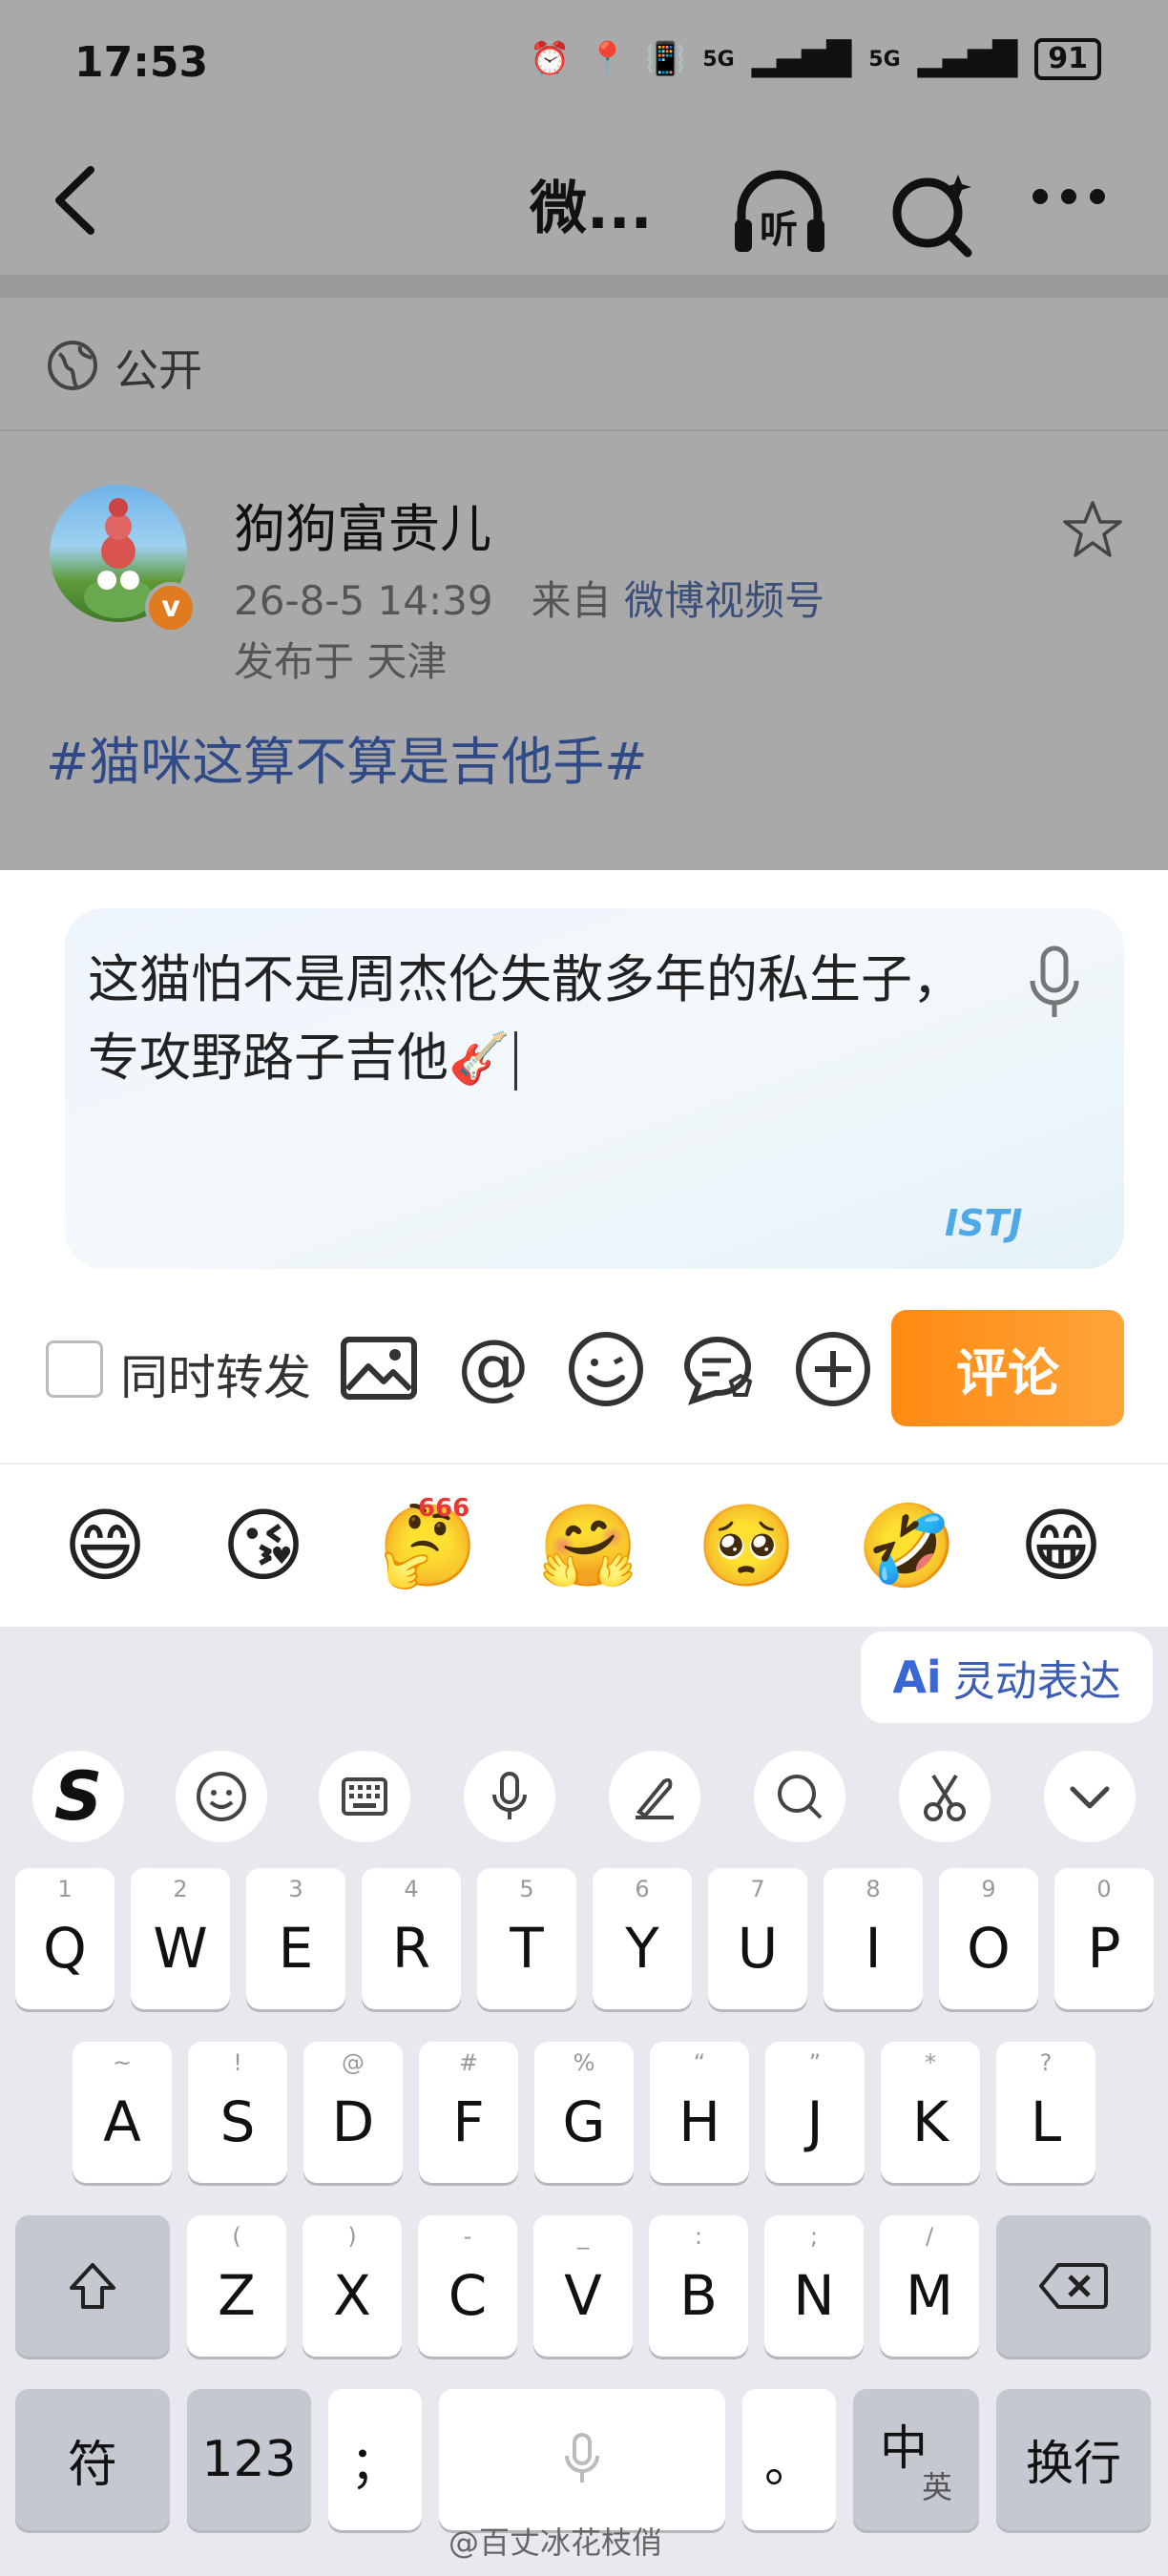 This screenshot has width=1168, height=2576. Describe the element at coordinates (1073, 2459) in the screenshot. I see `enter-key: 换行` at that location.